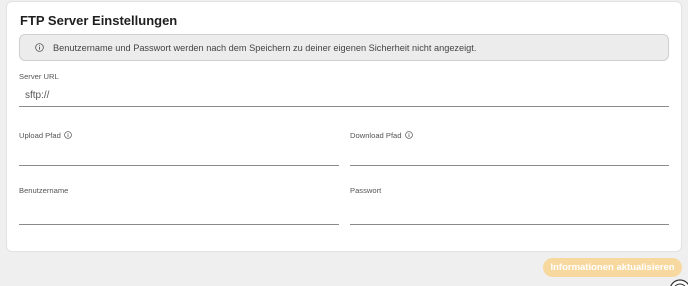  What do you see at coordinates (509, 157) in the screenshot?
I see `download-path-input` at bounding box center [509, 157].